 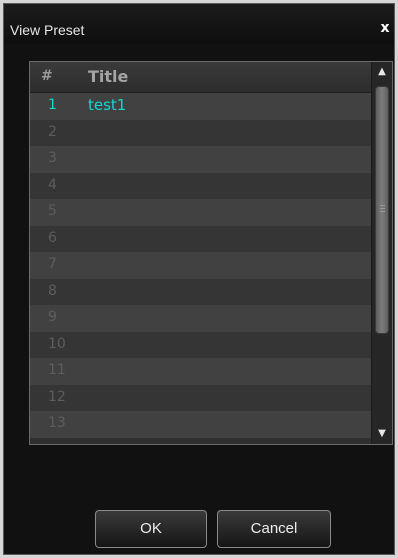 I want to click on row-number: 10, so click(x=57, y=343).